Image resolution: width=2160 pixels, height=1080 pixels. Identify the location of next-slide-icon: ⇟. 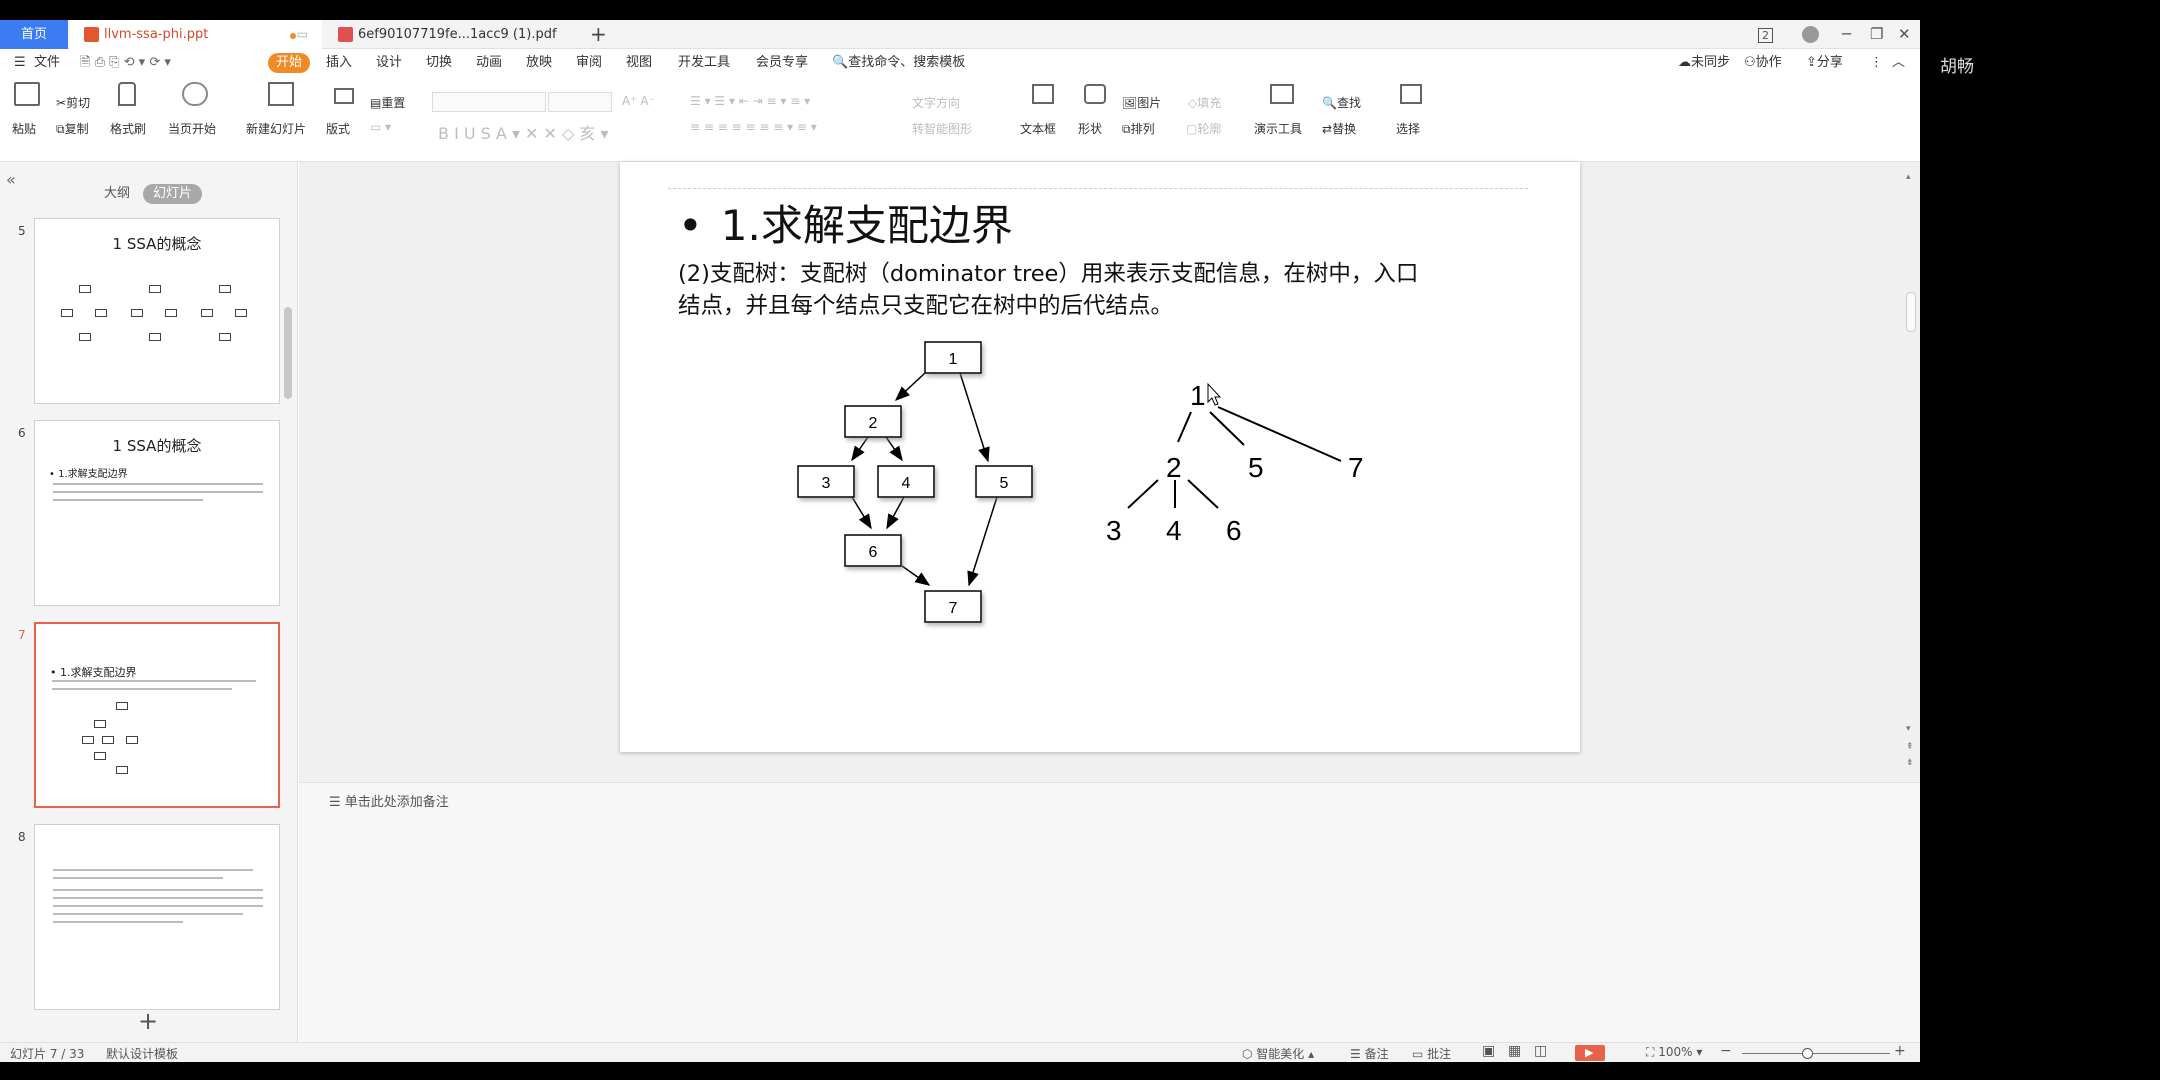
(1910, 763).